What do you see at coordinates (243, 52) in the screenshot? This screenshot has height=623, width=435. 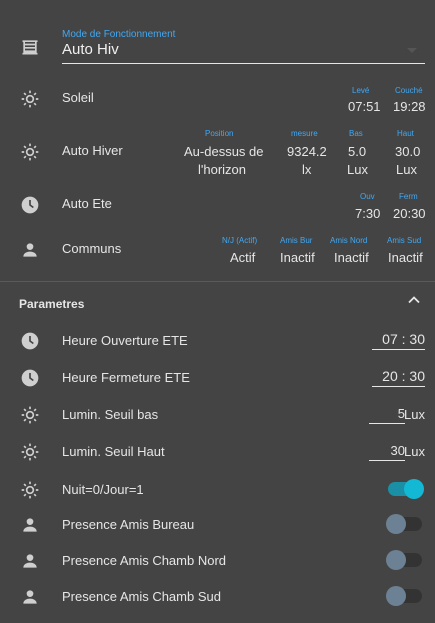 I see `mode-select: Auto Hiv` at bounding box center [243, 52].